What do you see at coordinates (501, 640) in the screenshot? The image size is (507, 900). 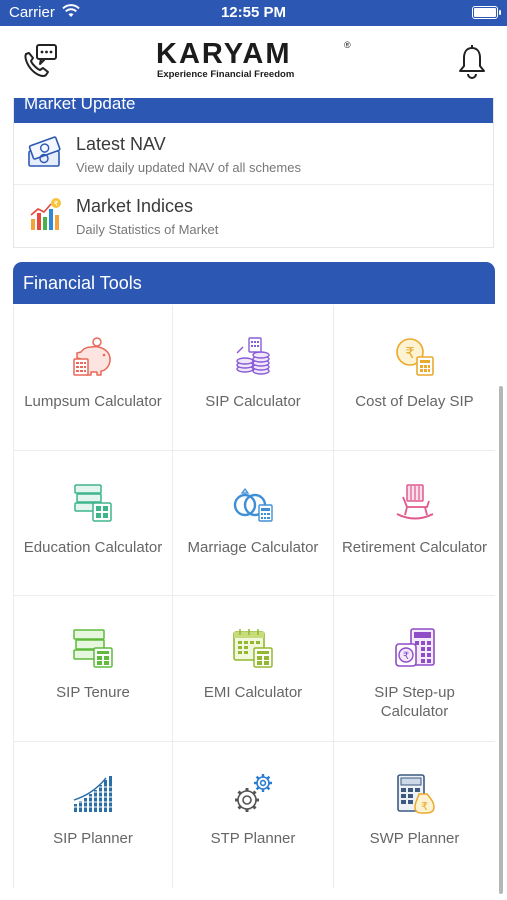 I see `scrollbar` at bounding box center [501, 640].